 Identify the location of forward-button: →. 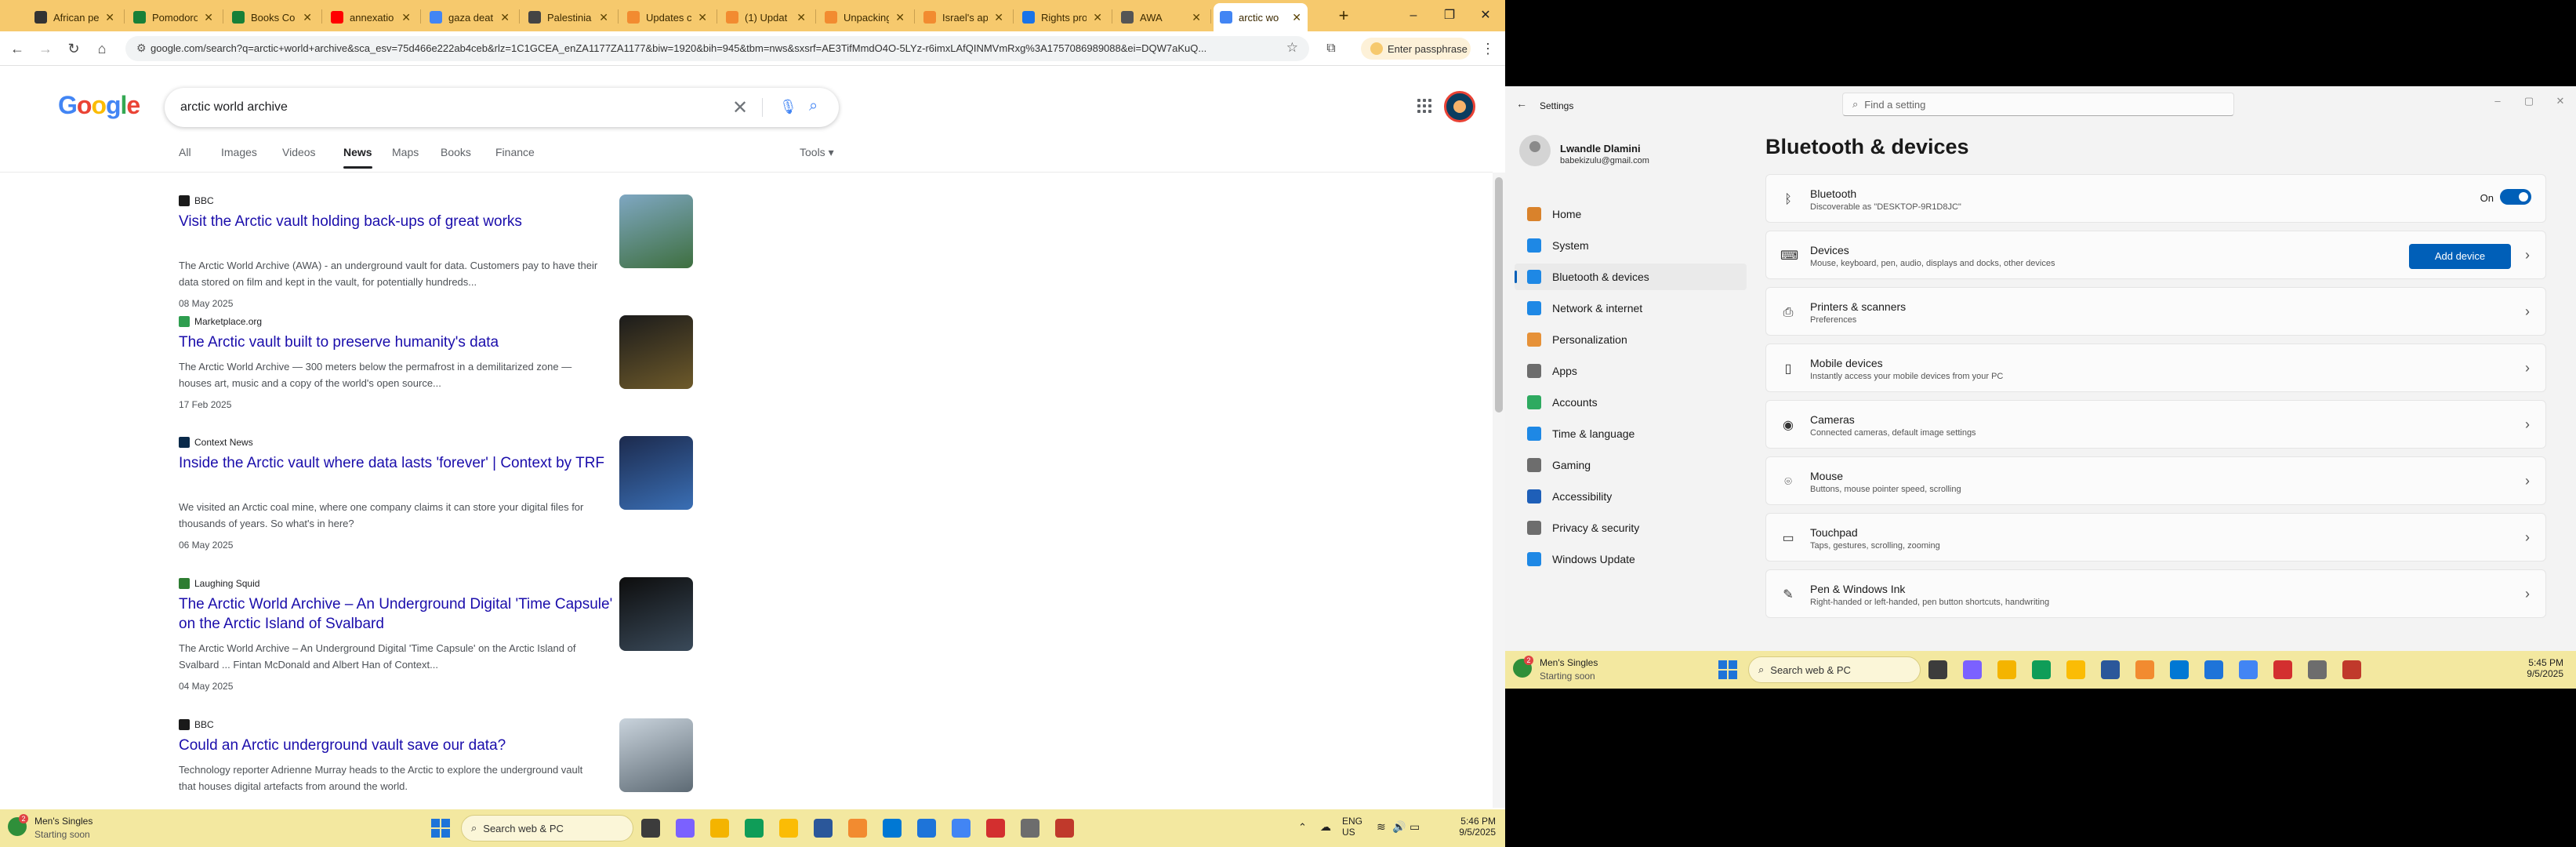
(45, 49).